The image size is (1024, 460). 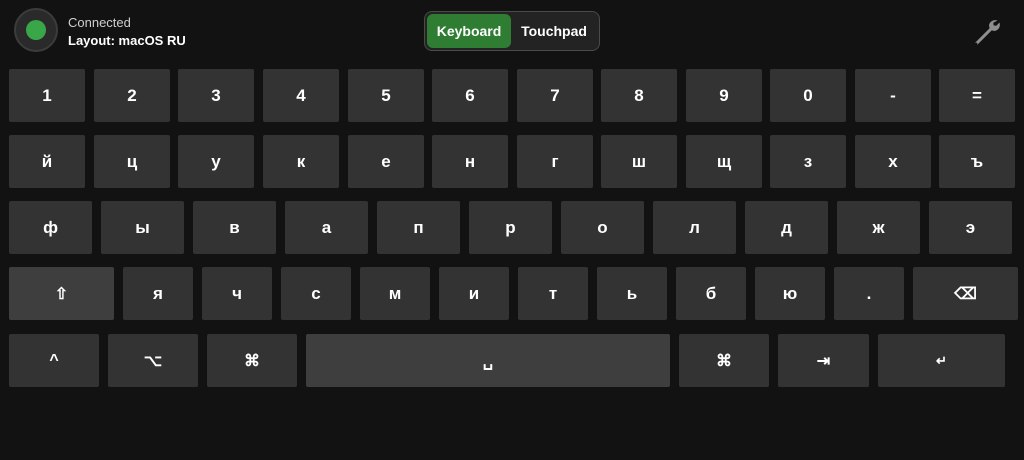 What do you see at coordinates (47, 95) in the screenshot?
I see `key-1: 1` at bounding box center [47, 95].